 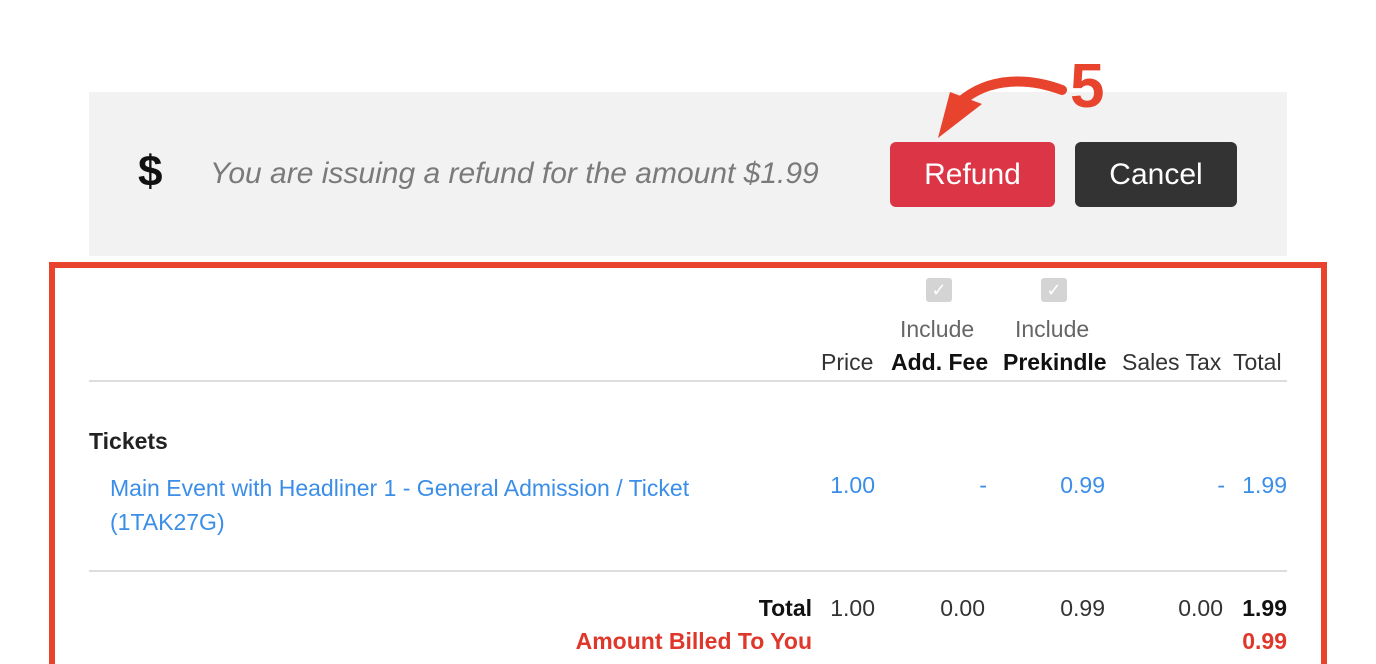 What do you see at coordinates (785, 608) in the screenshot?
I see `totals-label: Total` at bounding box center [785, 608].